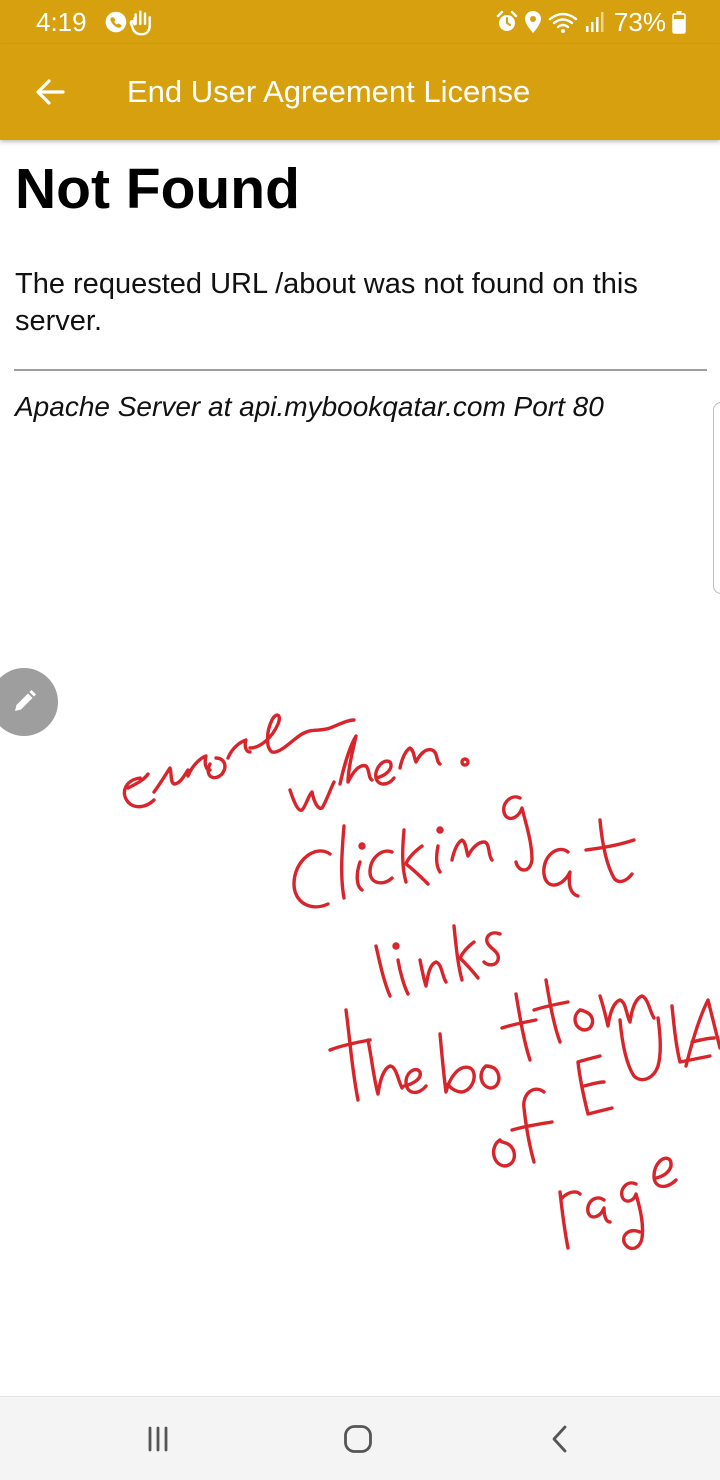  I want to click on call-icon, so click(116, 22).